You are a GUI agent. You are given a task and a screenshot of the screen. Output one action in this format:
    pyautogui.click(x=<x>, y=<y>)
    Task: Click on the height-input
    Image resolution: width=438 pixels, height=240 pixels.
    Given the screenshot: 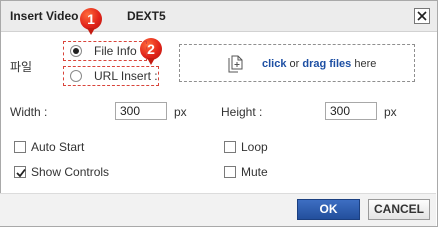 What is the action you would take?
    pyautogui.click(x=351, y=111)
    